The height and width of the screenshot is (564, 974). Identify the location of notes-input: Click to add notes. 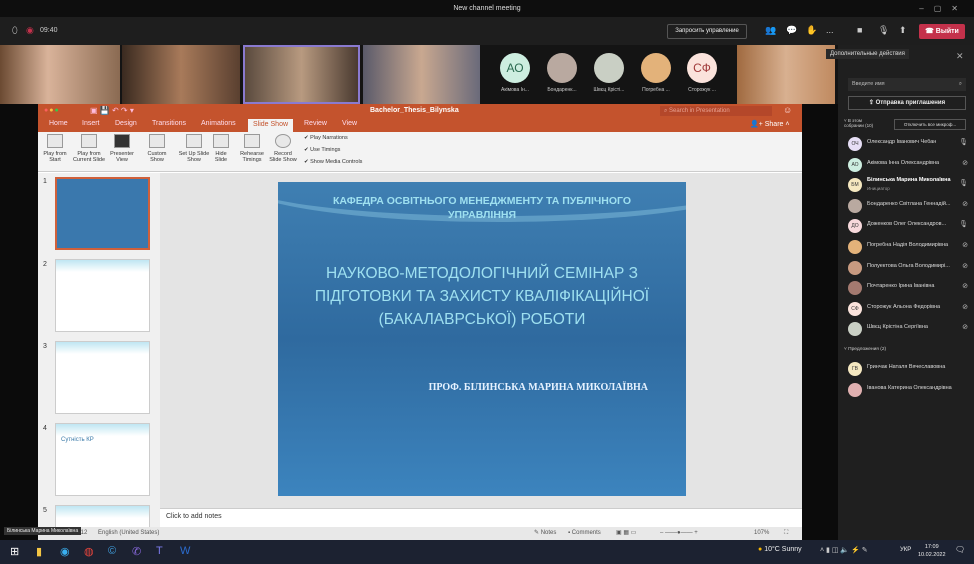
(481, 517).